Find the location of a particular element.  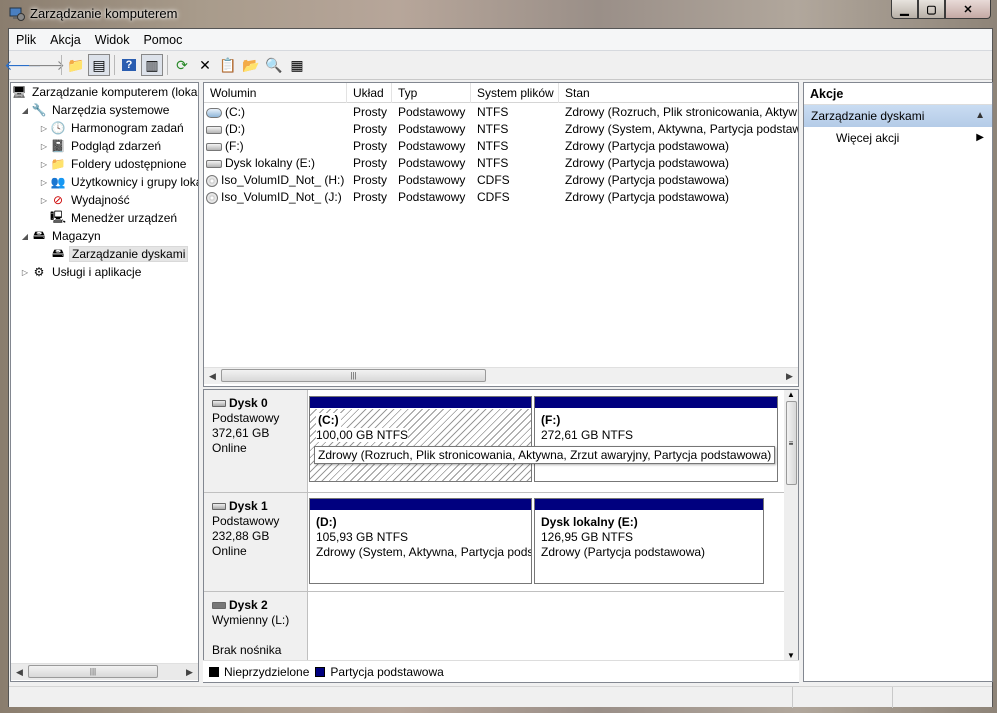

show-action-pane-button: ▥ is located at coordinates (152, 65).